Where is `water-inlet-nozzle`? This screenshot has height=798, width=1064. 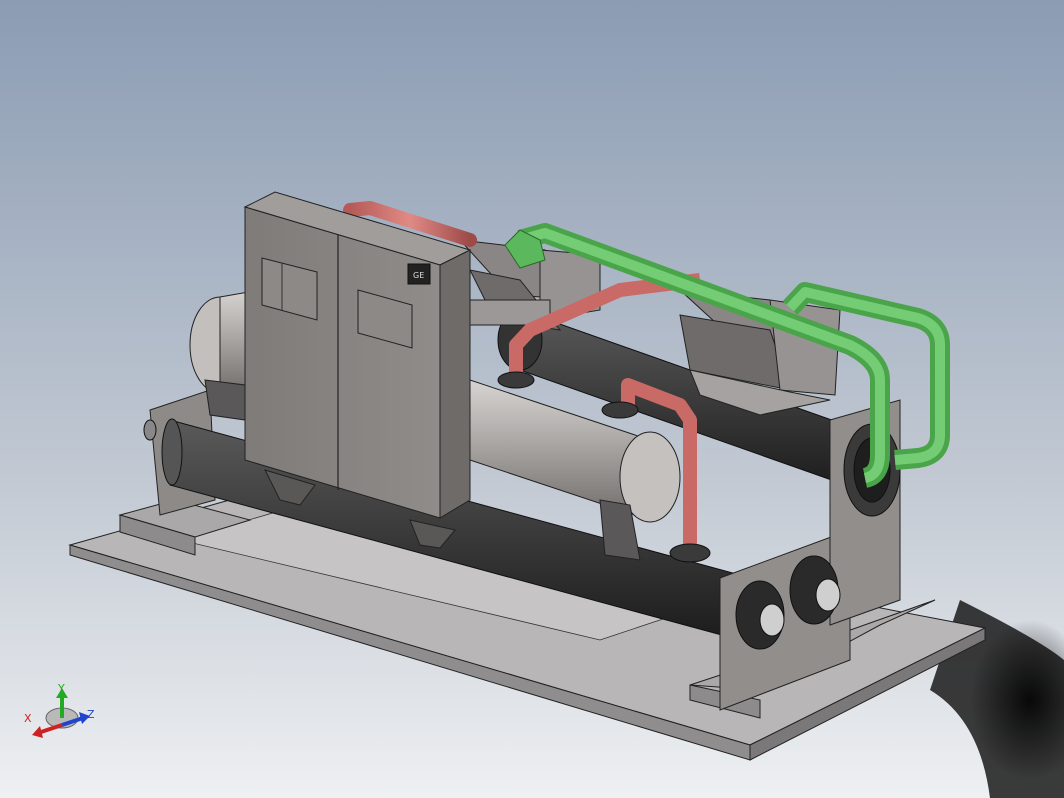 water-inlet-nozzle is located at coordinates (760, 615).